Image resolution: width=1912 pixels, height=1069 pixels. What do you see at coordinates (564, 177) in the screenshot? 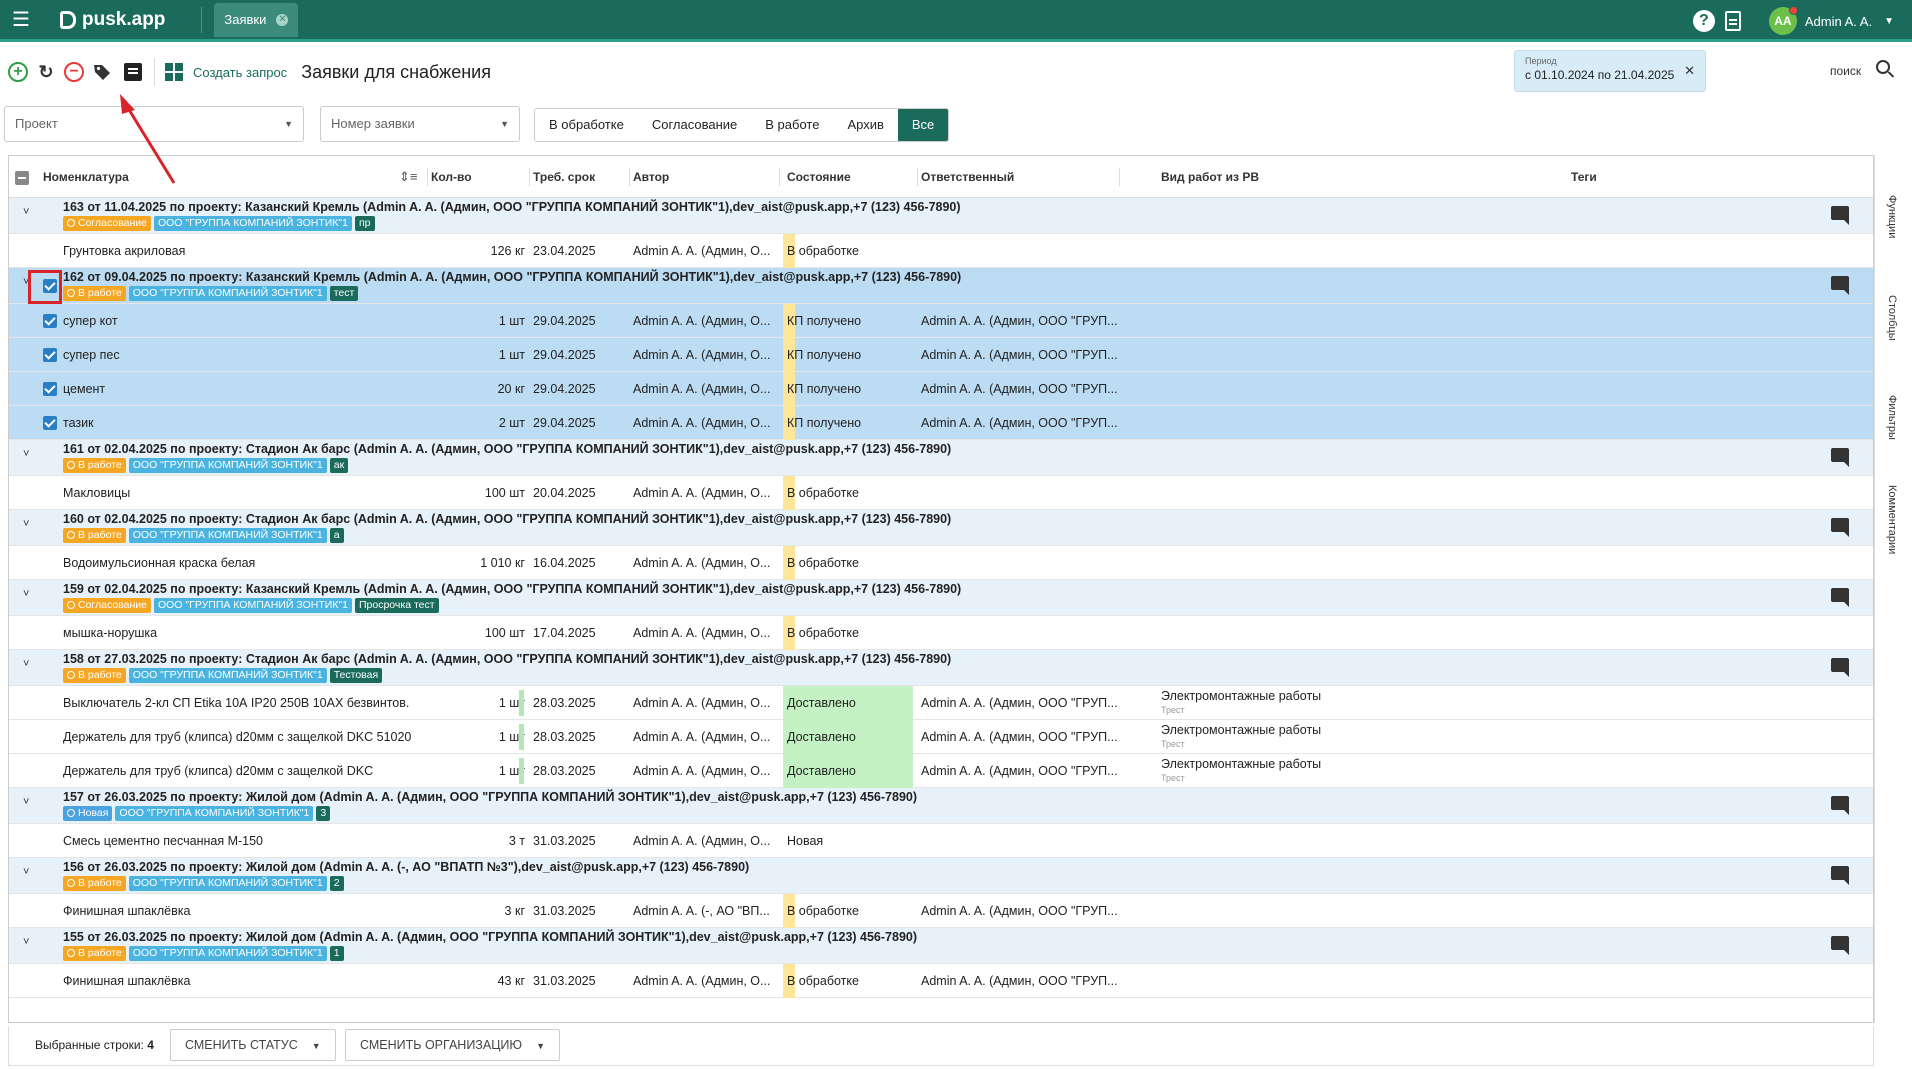
I see `column-header-due: Треб. срок` at bounding box center [564, 177].